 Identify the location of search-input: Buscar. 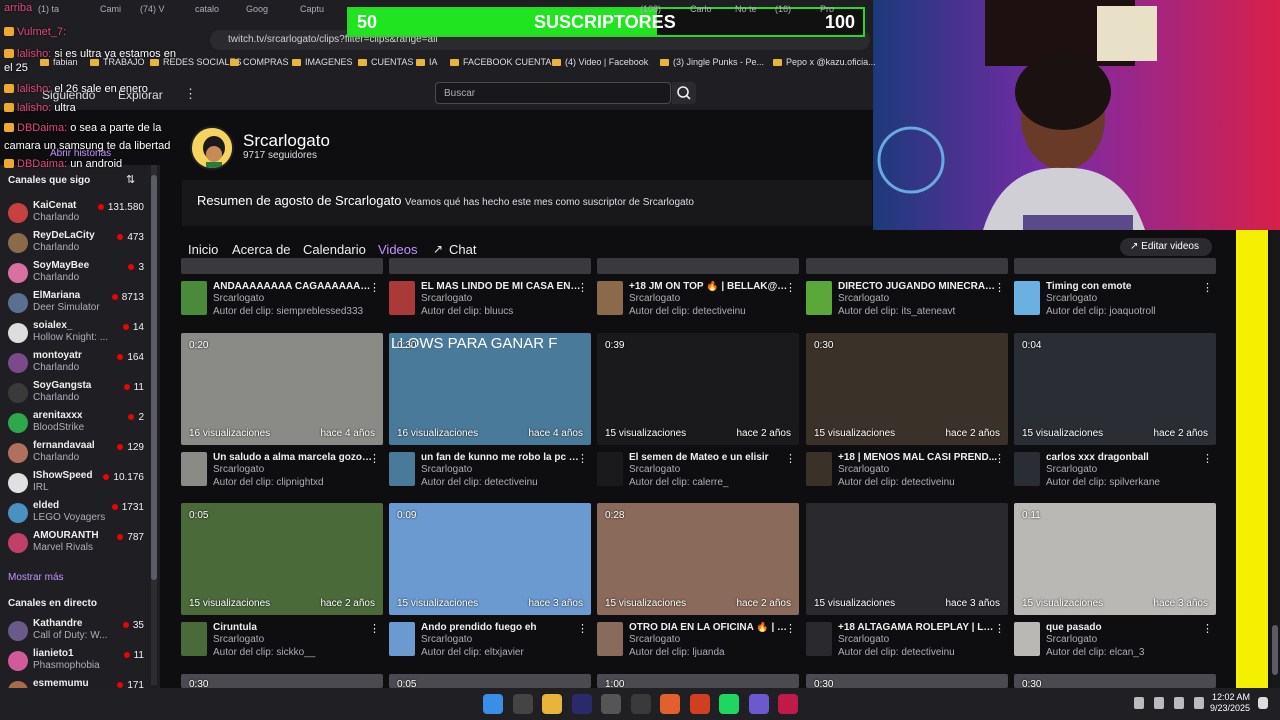
(553, 93).